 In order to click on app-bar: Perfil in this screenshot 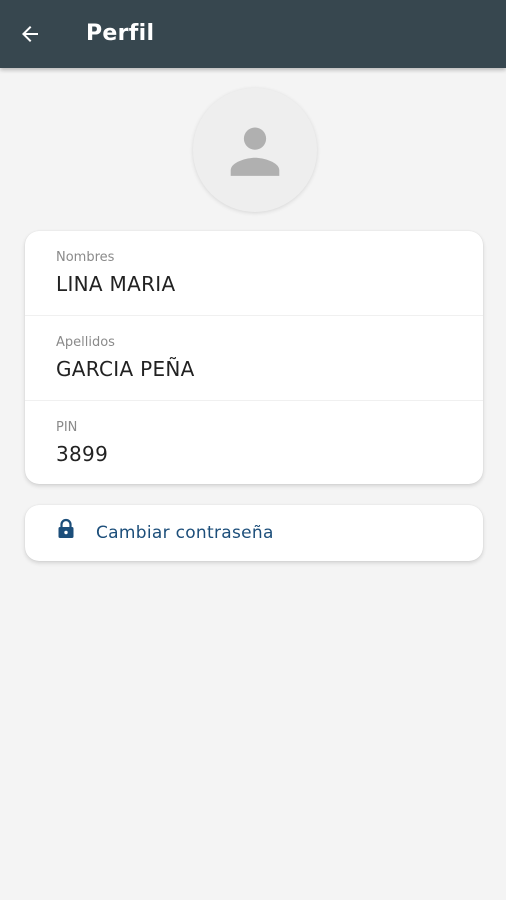, I will do `click(253, 34)`.